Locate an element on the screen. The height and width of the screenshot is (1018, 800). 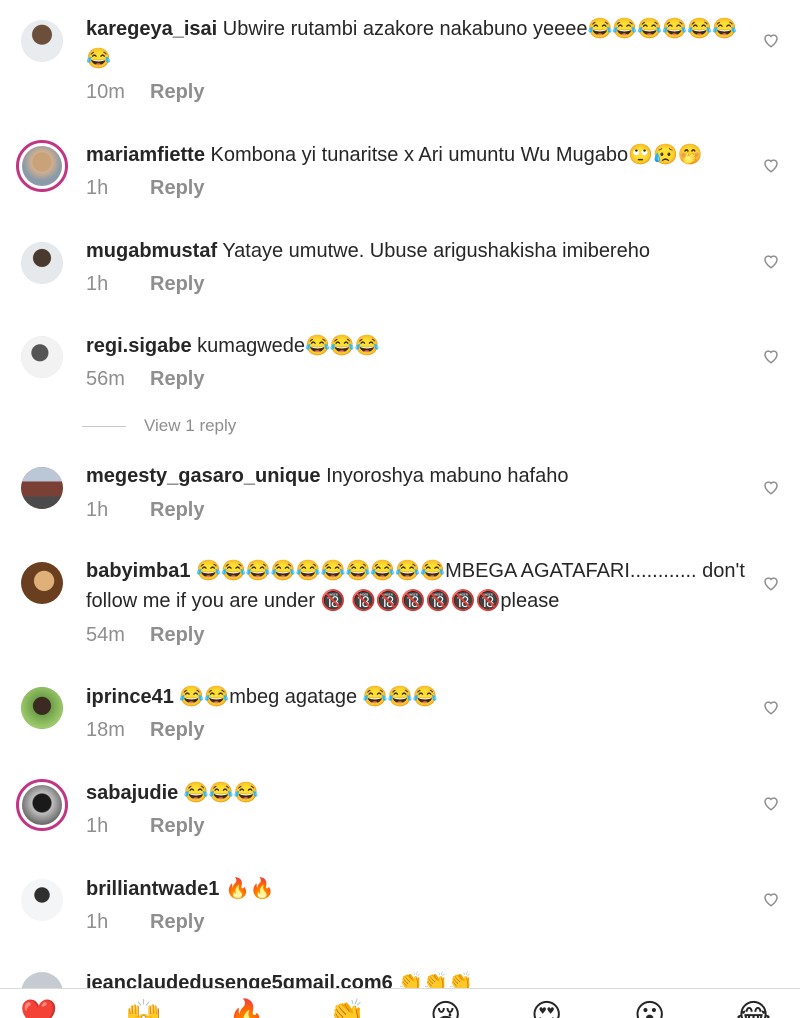
timestamp: 56m is located at coordinates (105, 379).